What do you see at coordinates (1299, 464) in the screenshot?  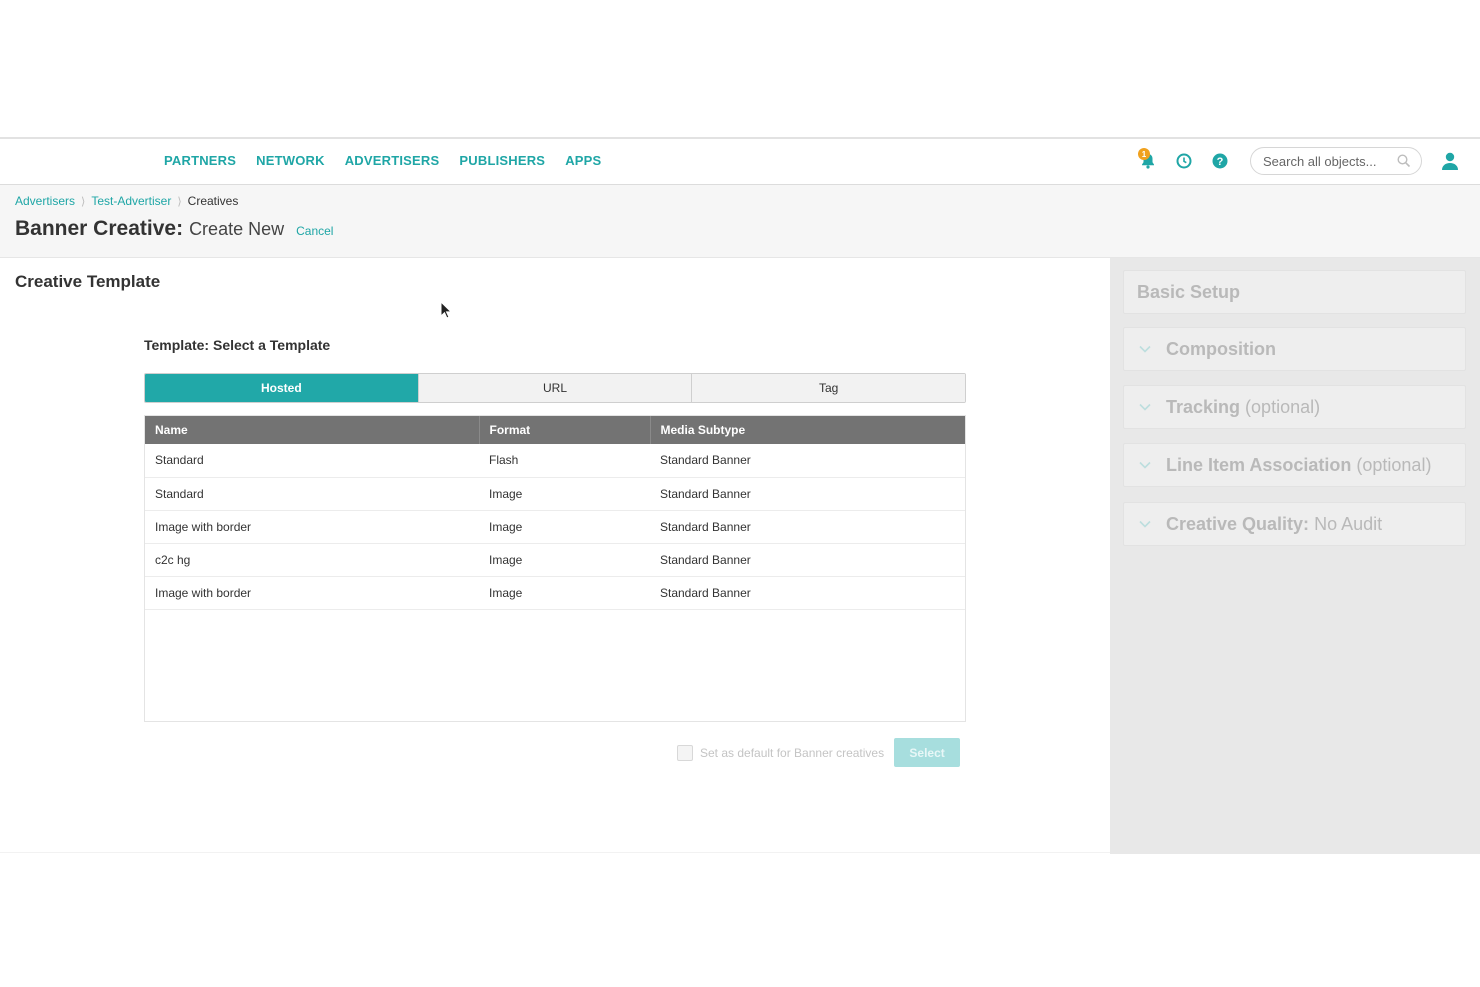 I see `step-label: Line Item Association (optional)` at bounding box center [1299, 464].